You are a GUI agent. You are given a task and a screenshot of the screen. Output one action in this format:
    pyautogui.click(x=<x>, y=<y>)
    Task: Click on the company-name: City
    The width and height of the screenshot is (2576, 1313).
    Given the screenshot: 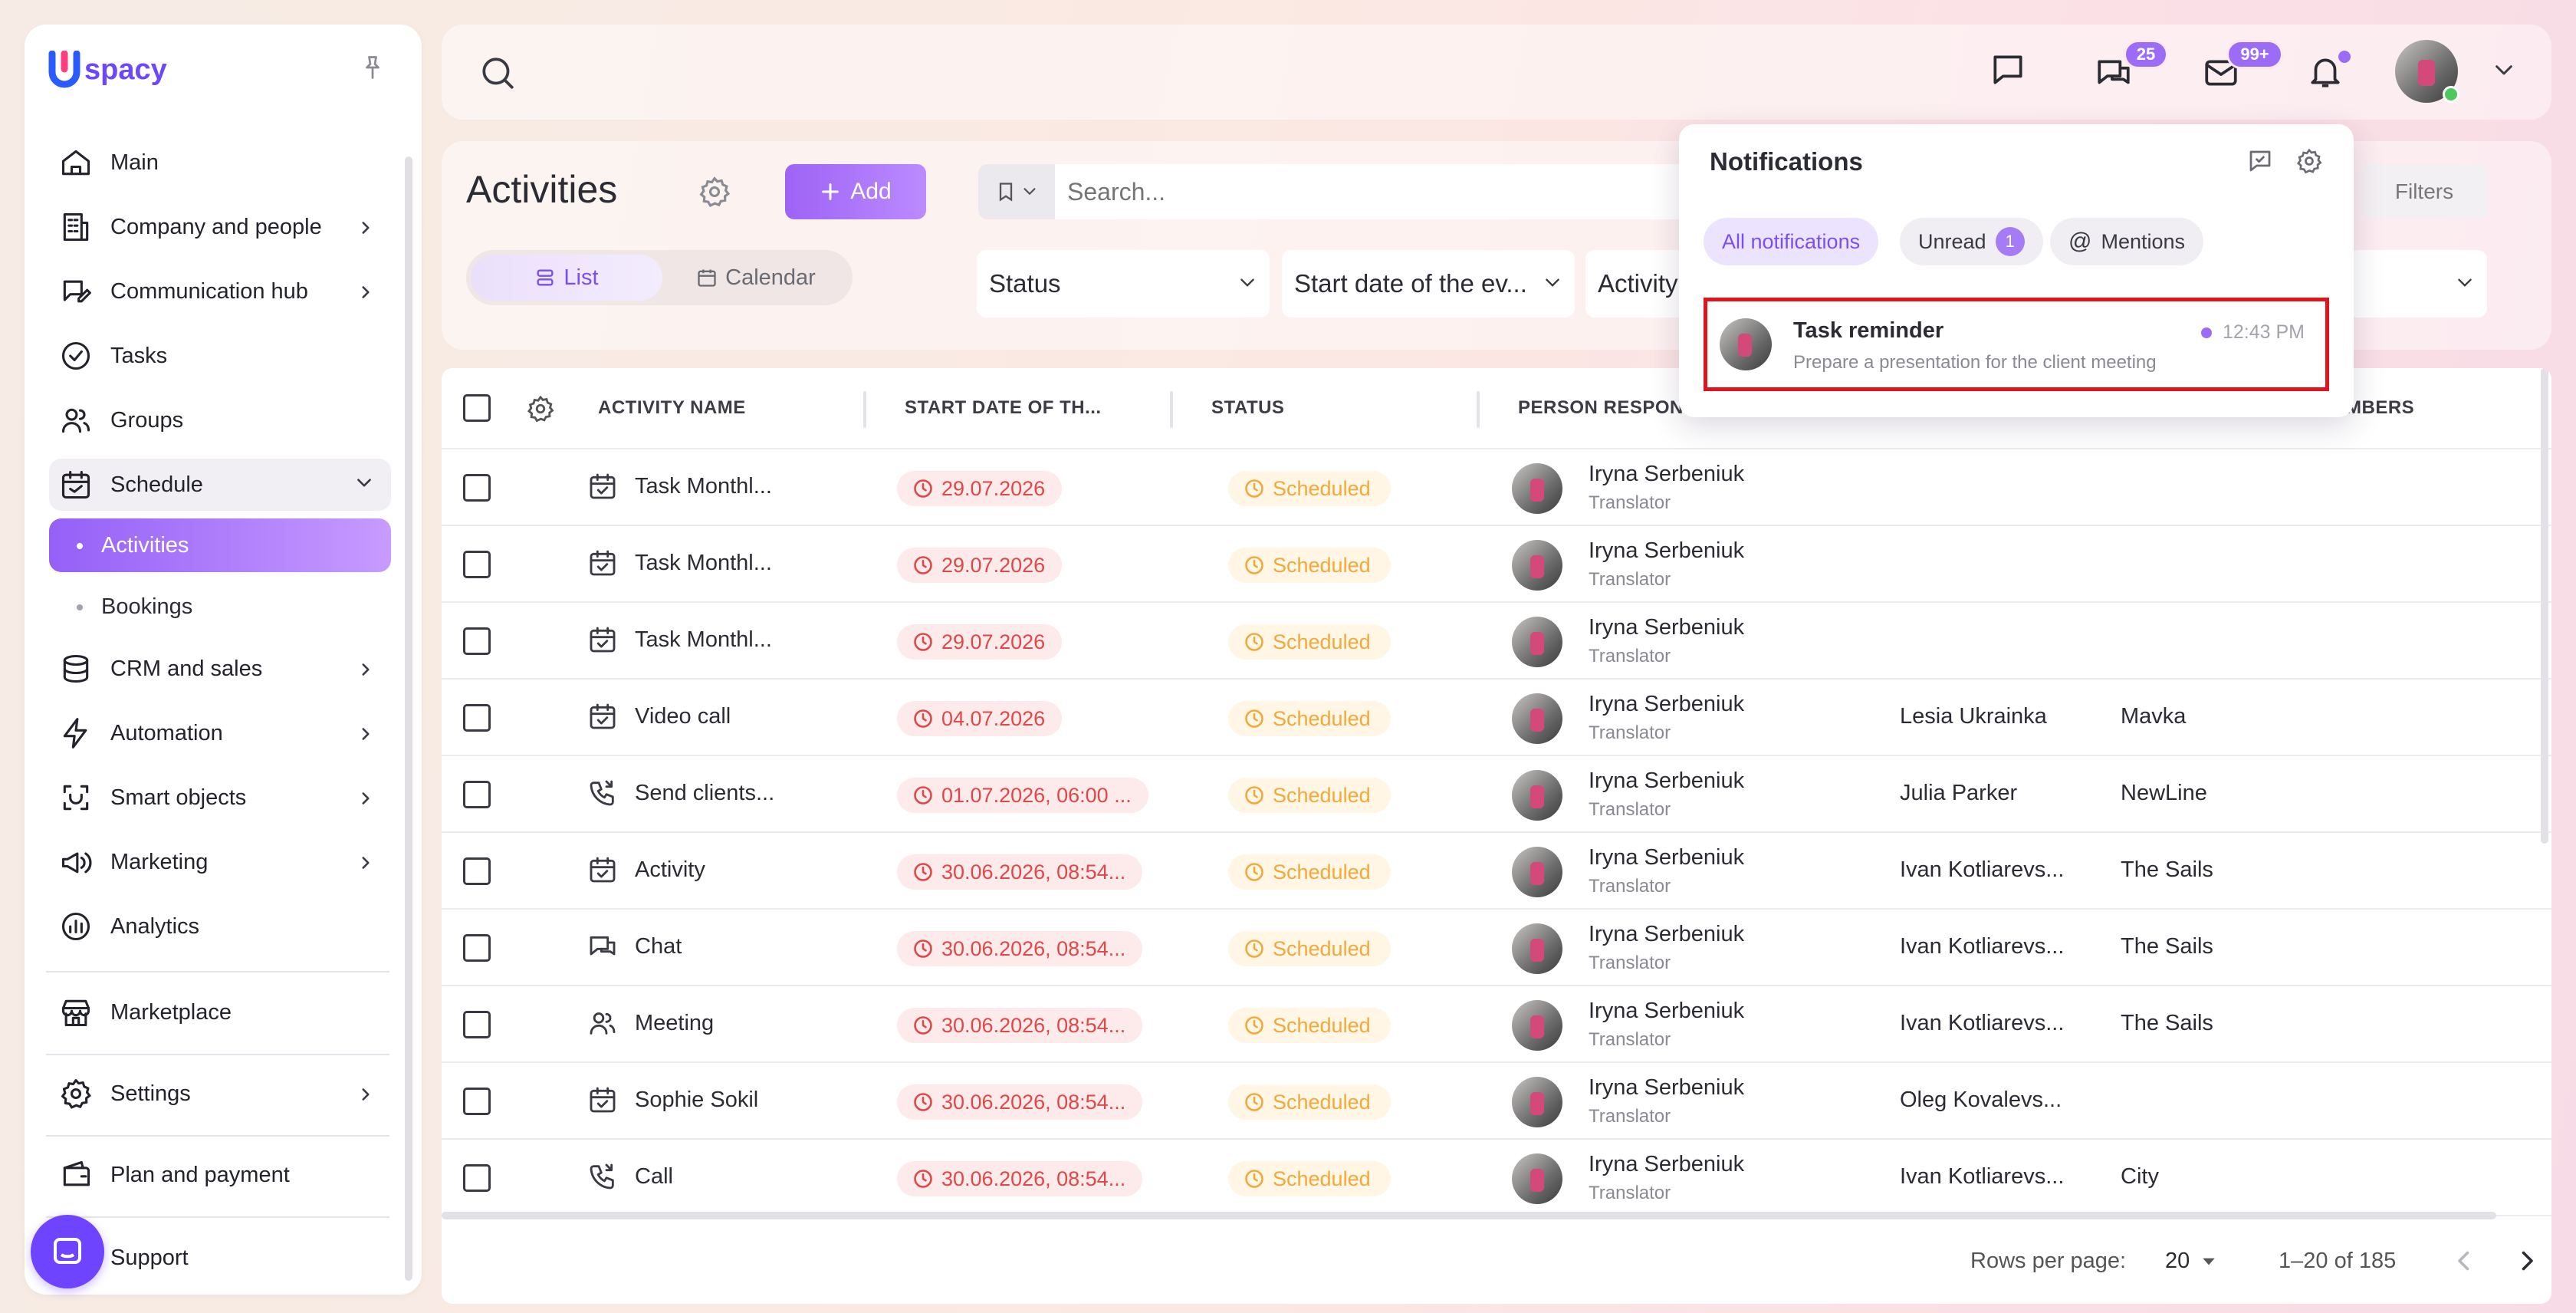 What is the action you would take?
    pyautogui.click(x=2140, y=1177)
    